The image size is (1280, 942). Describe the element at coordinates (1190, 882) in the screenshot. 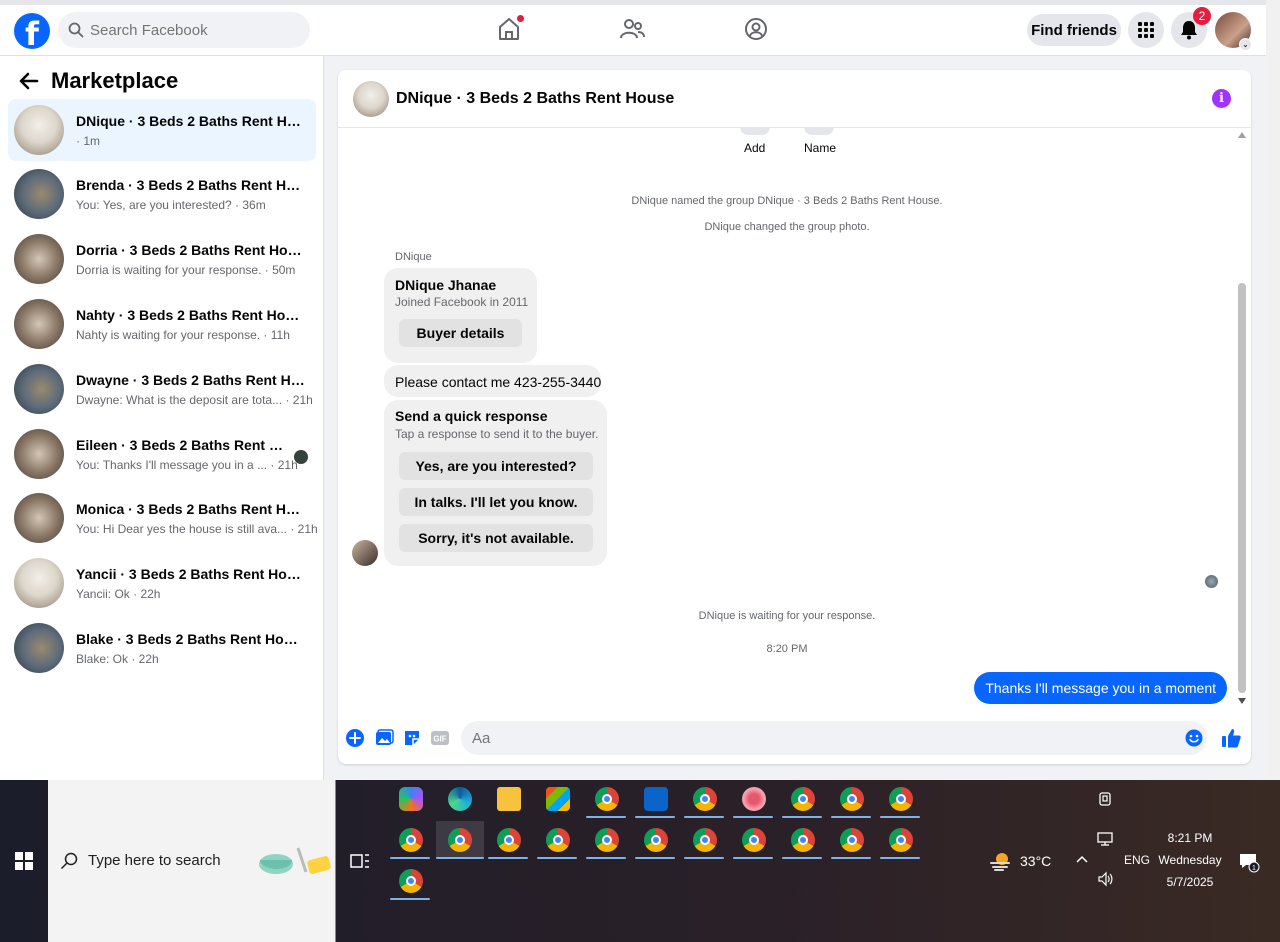

I see `clock-date: 5/7/2025` at that location.